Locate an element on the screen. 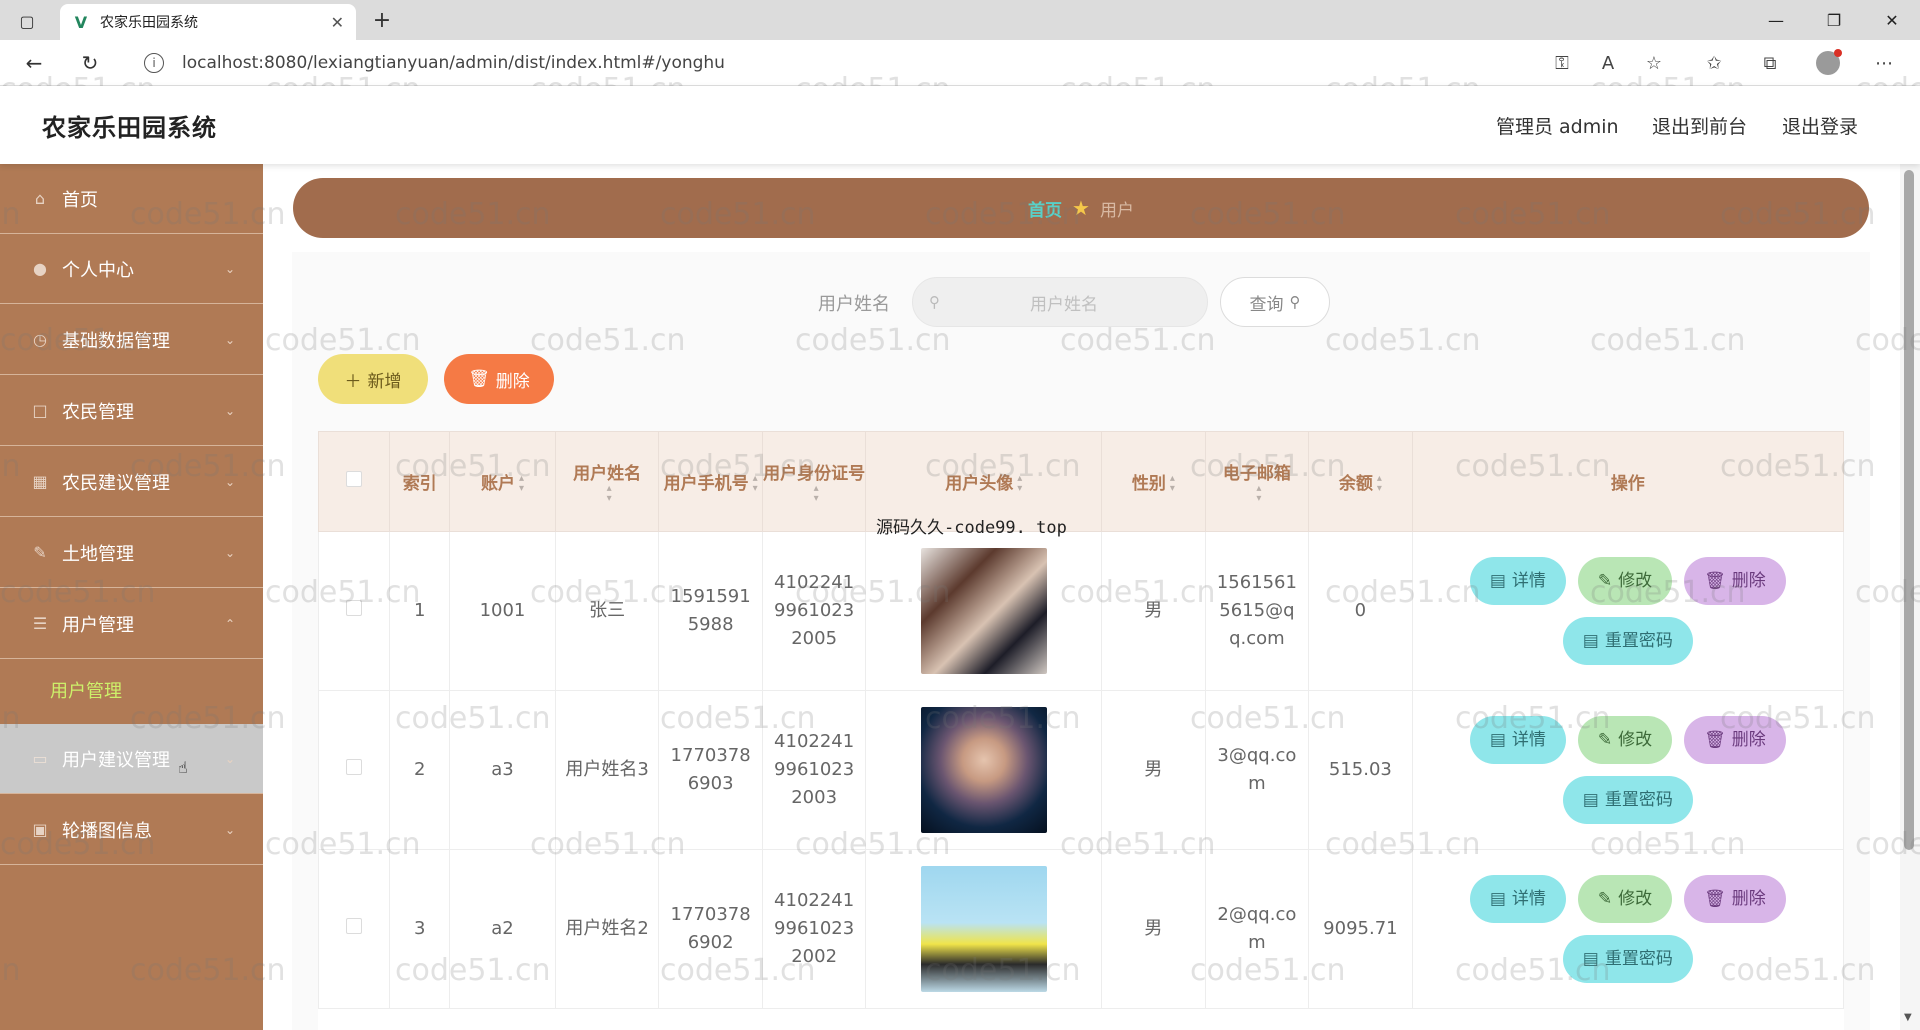 Image resolution: width=1920 pixels, height=1030 pixels. cell-avatar is located at coordinates (984, 770).